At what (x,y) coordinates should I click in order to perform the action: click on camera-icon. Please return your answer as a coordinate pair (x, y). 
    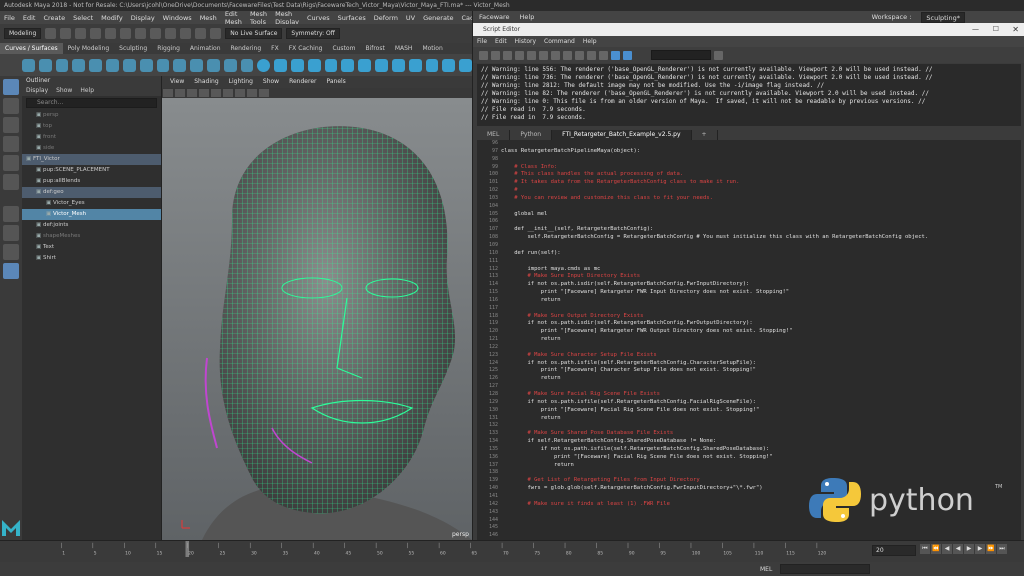
    Looking at the image, I should click on (168, 93).